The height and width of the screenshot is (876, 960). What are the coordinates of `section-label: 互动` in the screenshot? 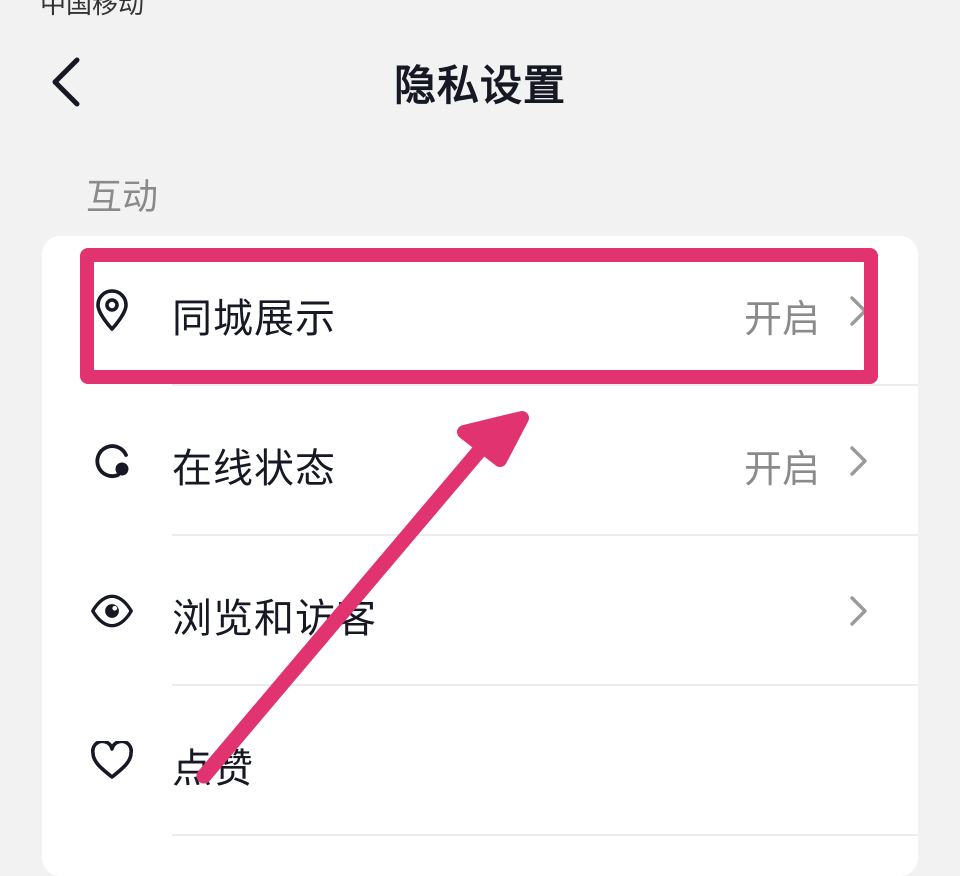 It's located at (122, 197).